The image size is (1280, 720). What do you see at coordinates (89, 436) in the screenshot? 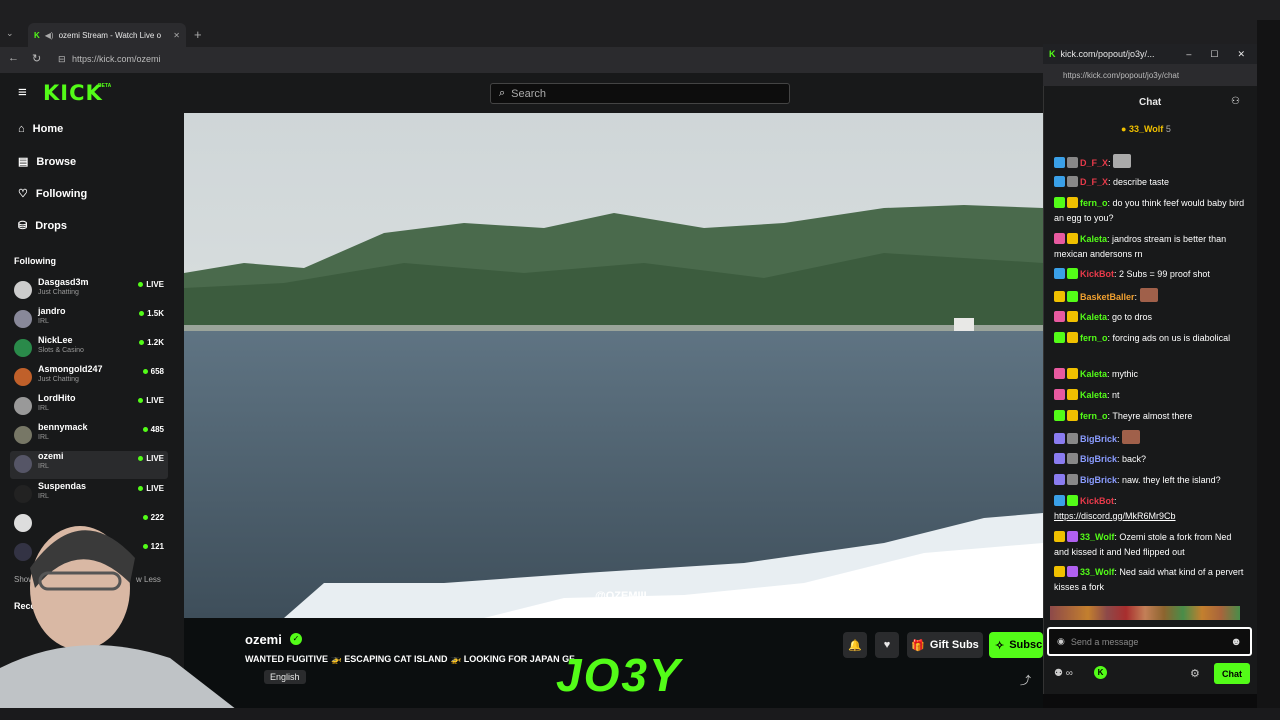
I see `following-channel: bennymack IRL 485` at bounding box center [89, 436].